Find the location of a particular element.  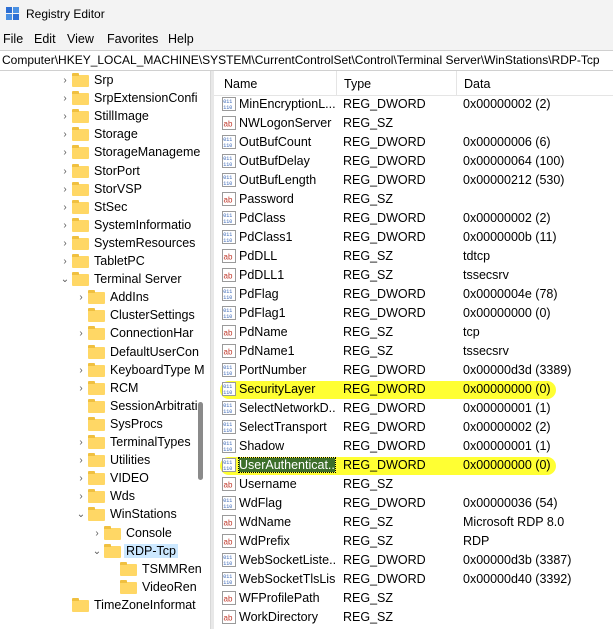

tree-item-label: SrpExtensionConfi is located at coordinates (146, 98).